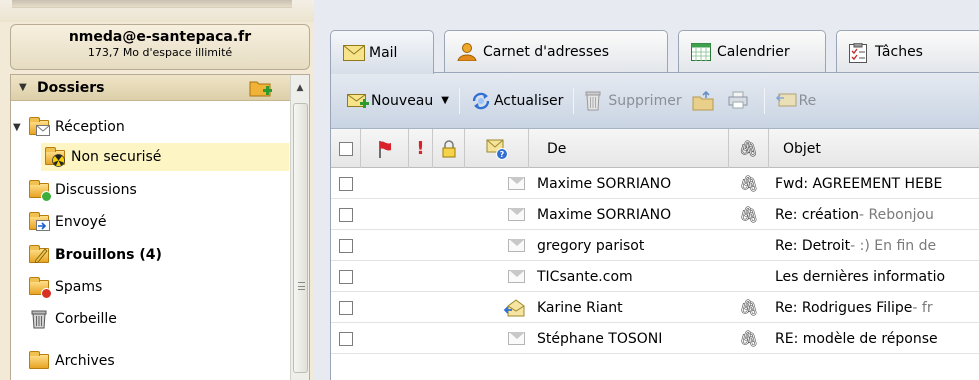 The width and height of the screenshot is (979, 380). I want to click on refresh-button: Actualiser, so click(516, 101).